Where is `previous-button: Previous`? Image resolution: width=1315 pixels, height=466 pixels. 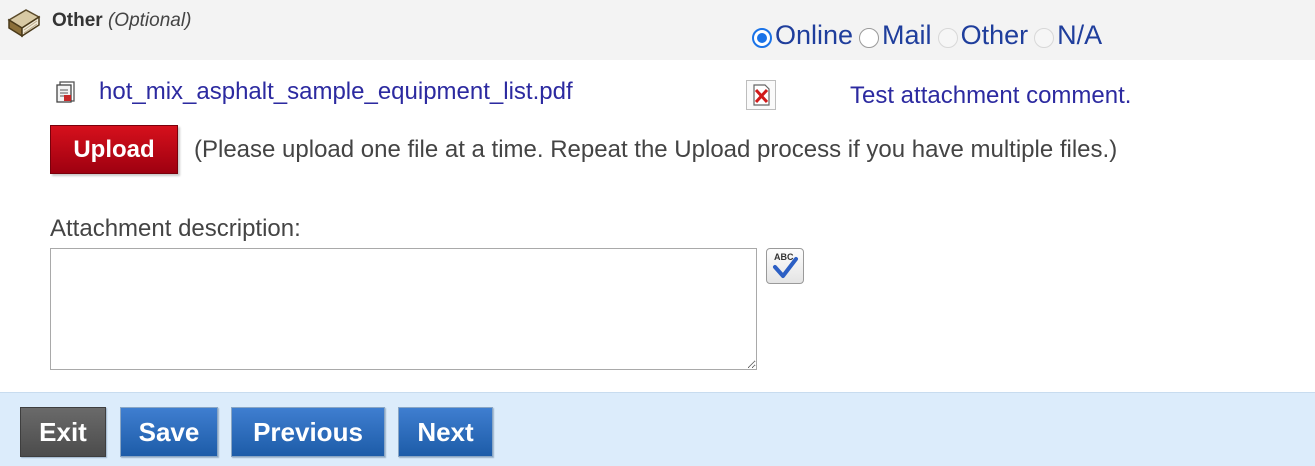
previous-button: Previous is located at coordinates (308, 432).